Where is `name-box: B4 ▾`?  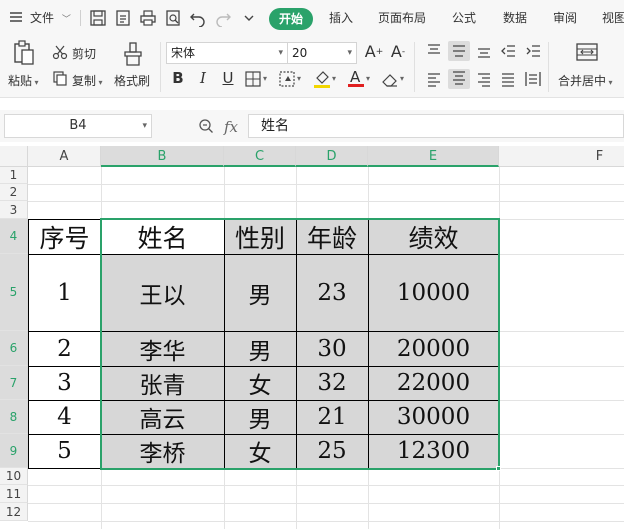 name-box: B4 ▾ is located at coordinates (78, 126).